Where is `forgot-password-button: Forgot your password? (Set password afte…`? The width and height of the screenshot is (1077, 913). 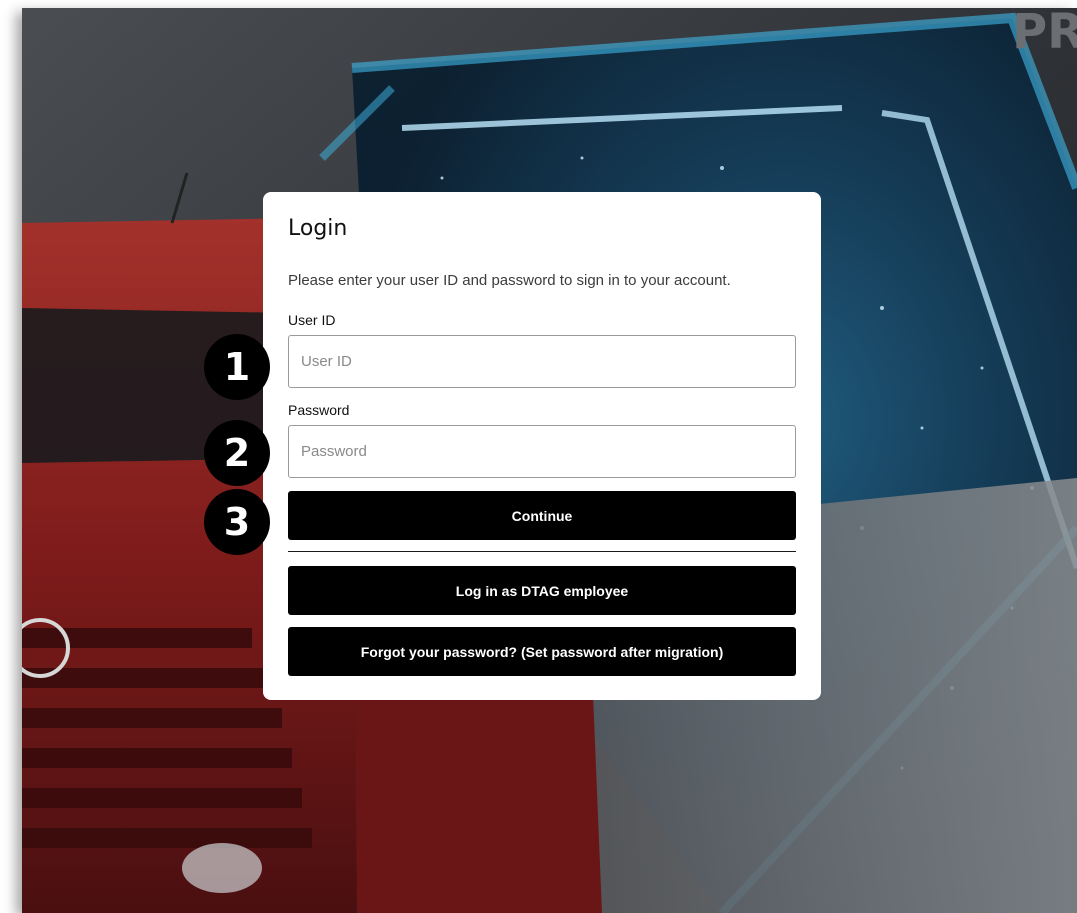 forgot-password-button: Forgot your password? (Set password afte… is located at coordinates (542, 651).